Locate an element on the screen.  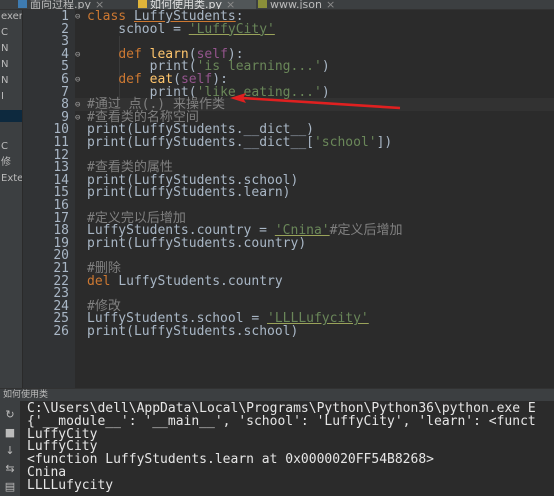
code-token: (LuffyStudents.__dict__[ is located at coordinates (220, 142).